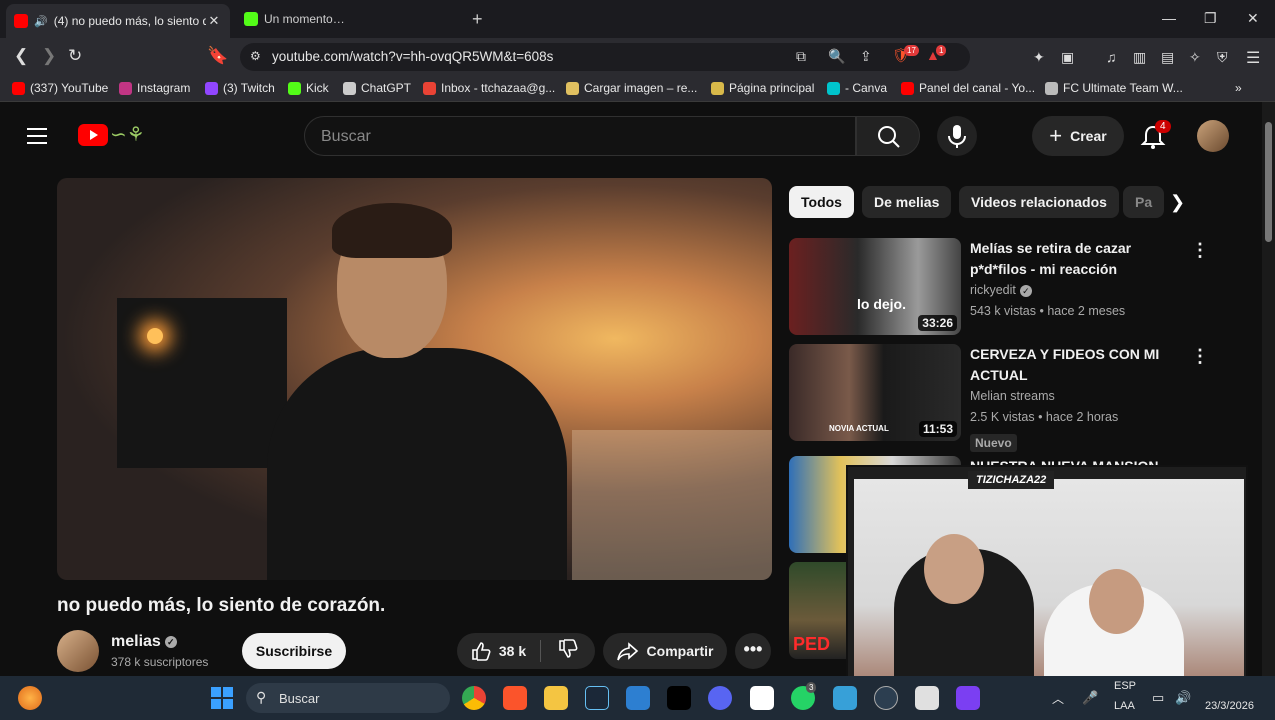  Describe the element at coordinates (875, 392) in the screenshot. I see `video-thumbnail: NOVIA ACTUAL 11:53` at that location.